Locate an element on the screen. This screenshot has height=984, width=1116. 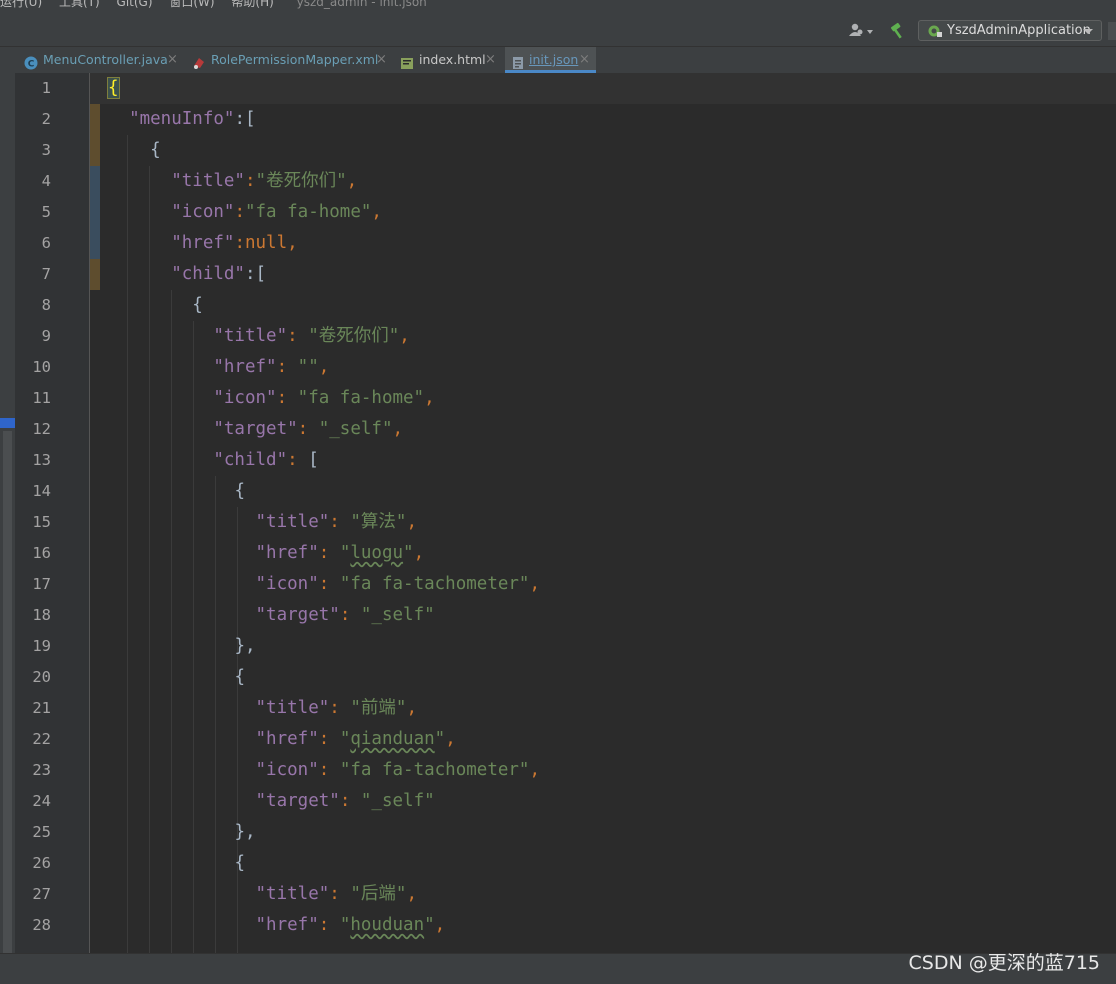
line-number: 27 is located at coordinates (41, 894).